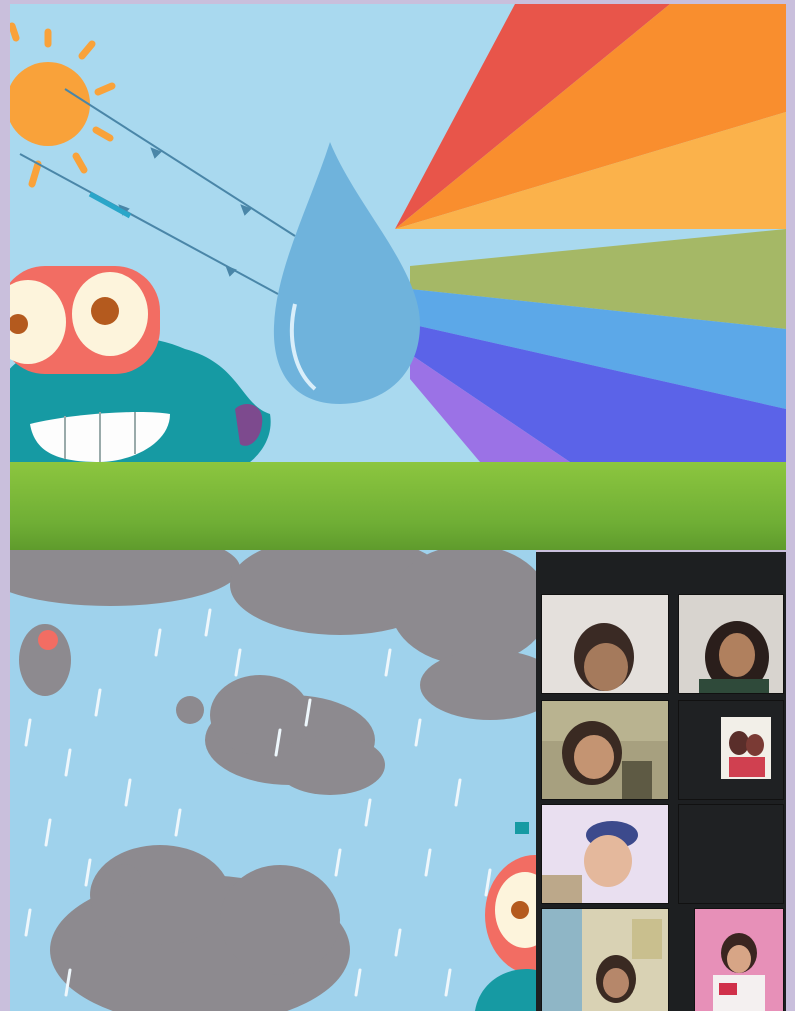 The height and width of the screenshot is (1011, 795). Describe the element at coordinates (140, 364) in the screenshot. I see `monster-character` at that location.